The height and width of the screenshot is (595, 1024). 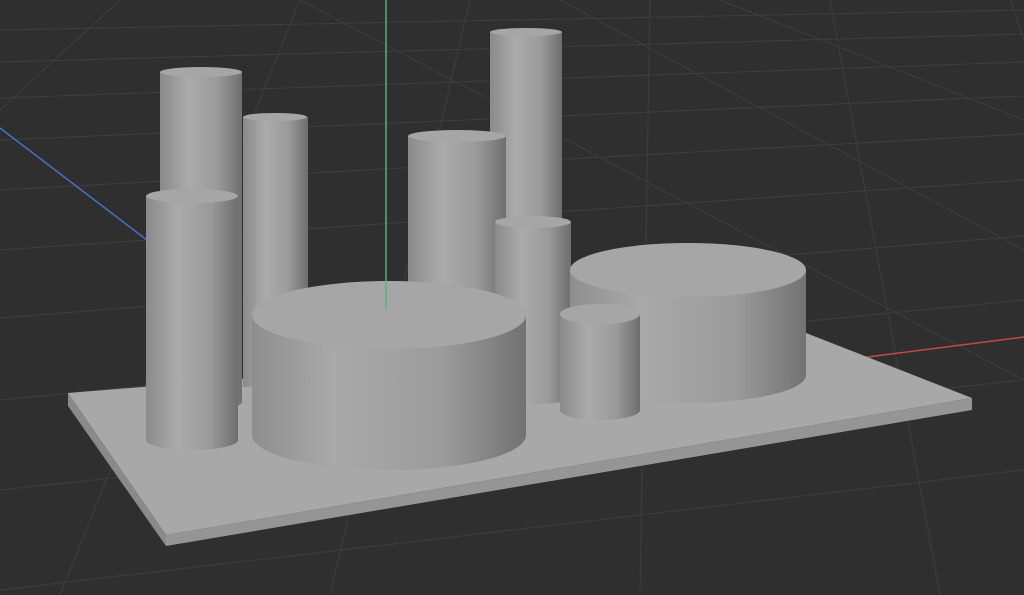 I want to click on cylinder-large-front, so click(x=389, y=375).